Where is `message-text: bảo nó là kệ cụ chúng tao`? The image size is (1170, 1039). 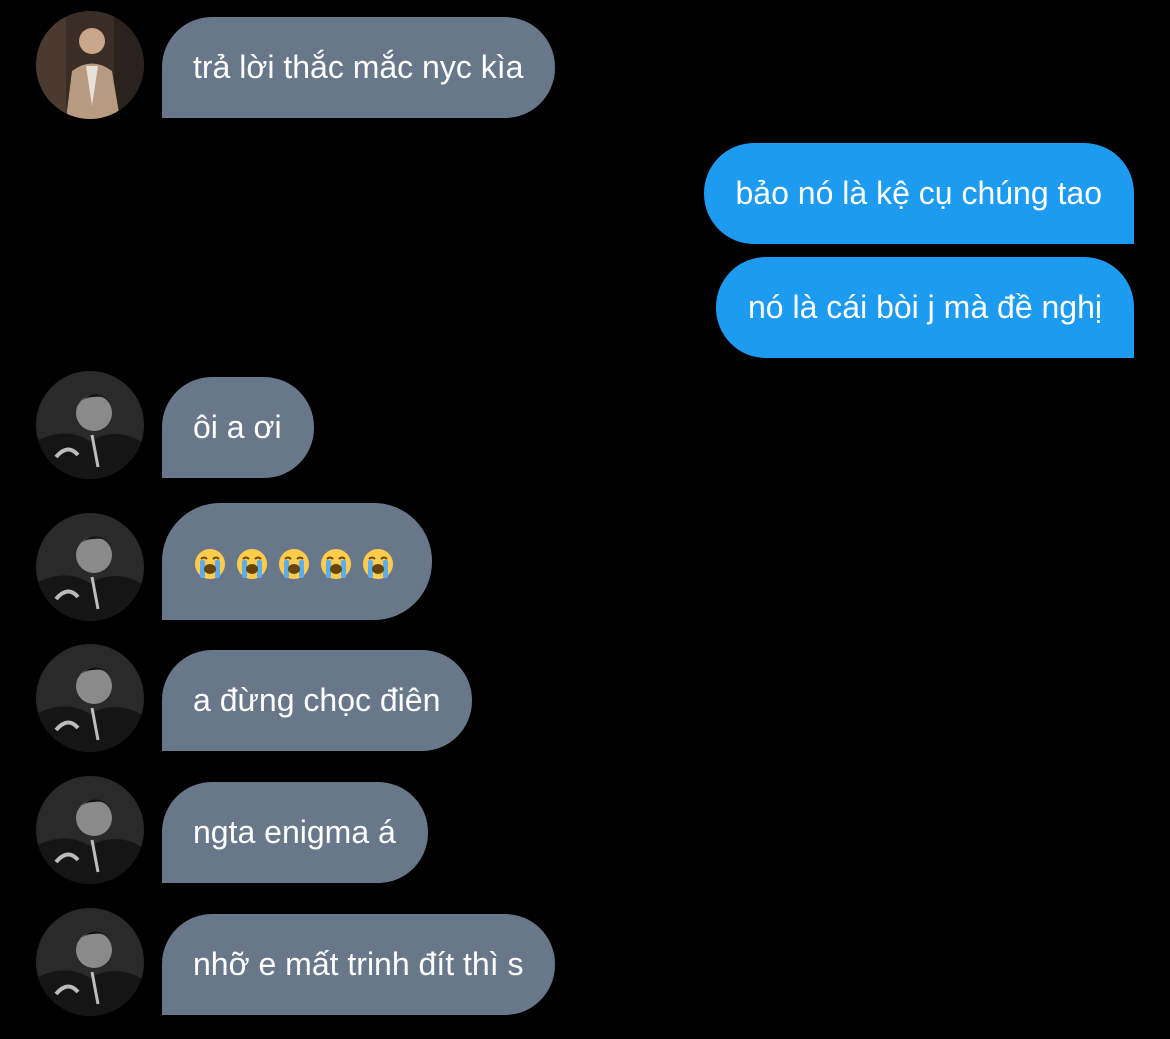
message-text: bảo nó là kệ cụ chúng tao is located at coordinates (919, 193).